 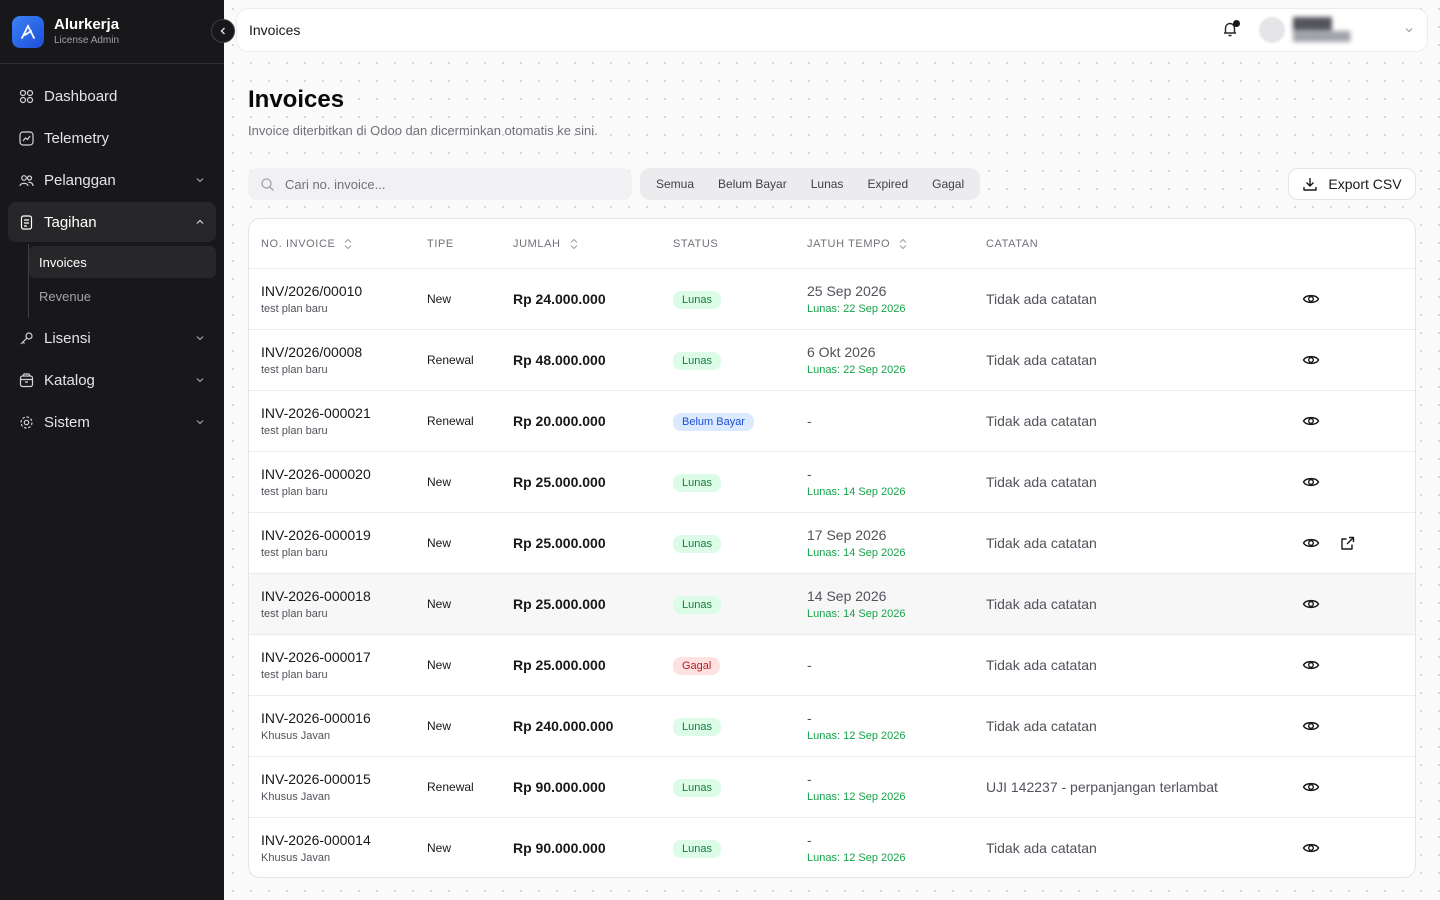 I want to click on column-no-invoice: NO. INVOICE, so click(x=338, y=244).